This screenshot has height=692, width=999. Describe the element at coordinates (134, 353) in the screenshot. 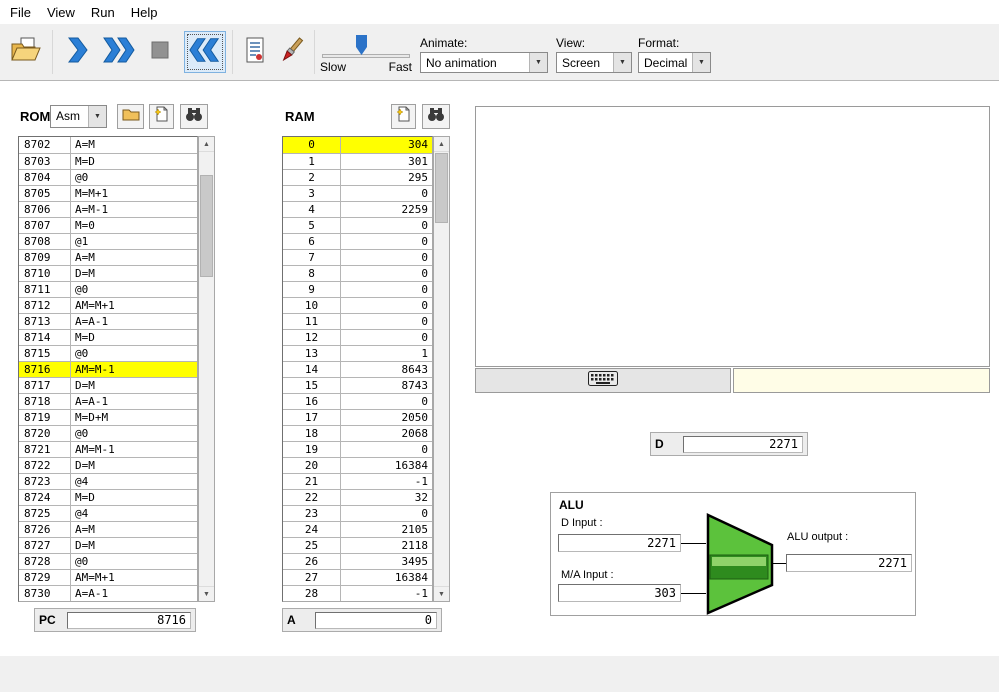

I see `rom-row-value: @0` at that location.